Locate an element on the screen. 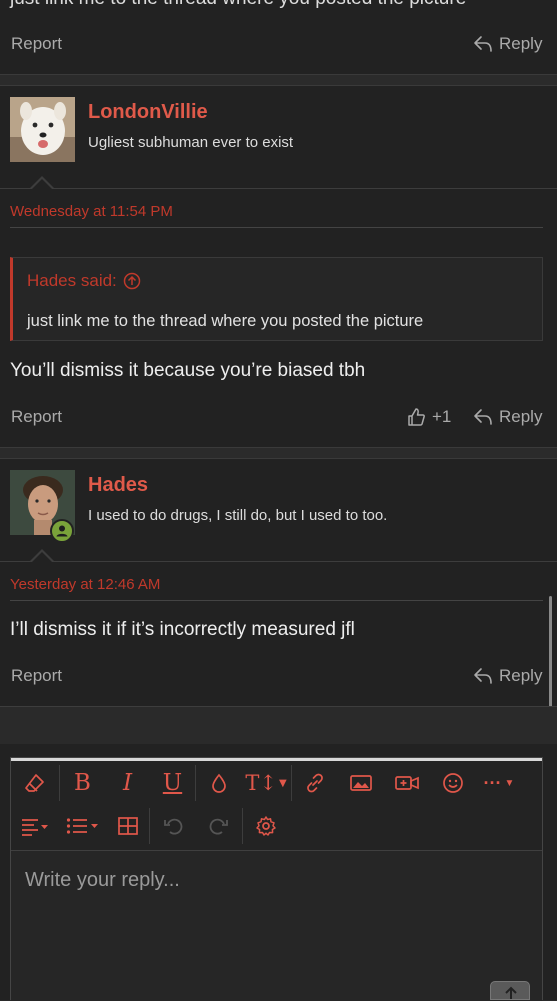 Image resolution: width=557 pixels, height=1001 pixels. link-icon is located at coordinates (315, 783).